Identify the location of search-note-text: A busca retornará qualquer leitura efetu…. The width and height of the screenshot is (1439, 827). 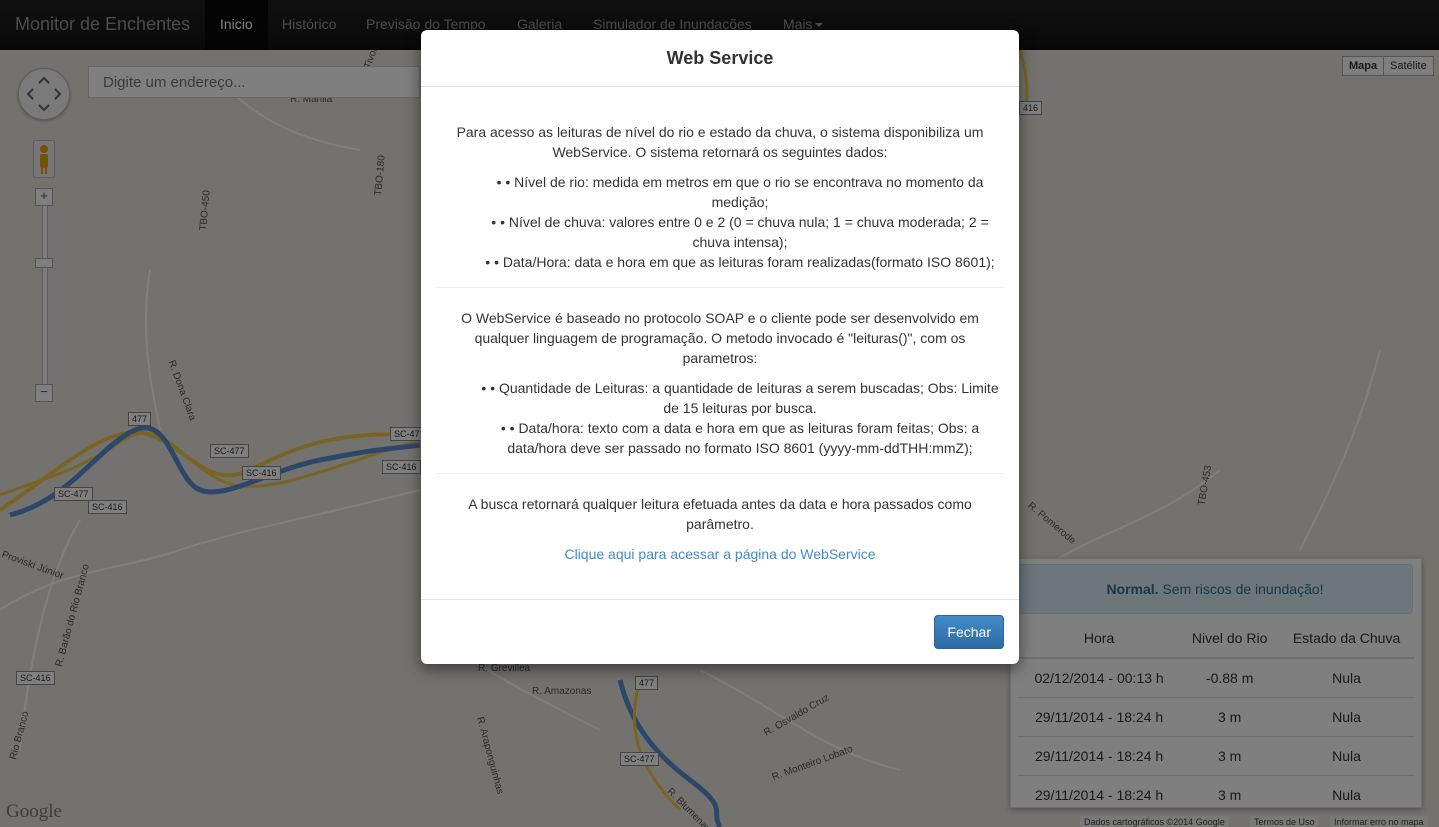
(720, 514).